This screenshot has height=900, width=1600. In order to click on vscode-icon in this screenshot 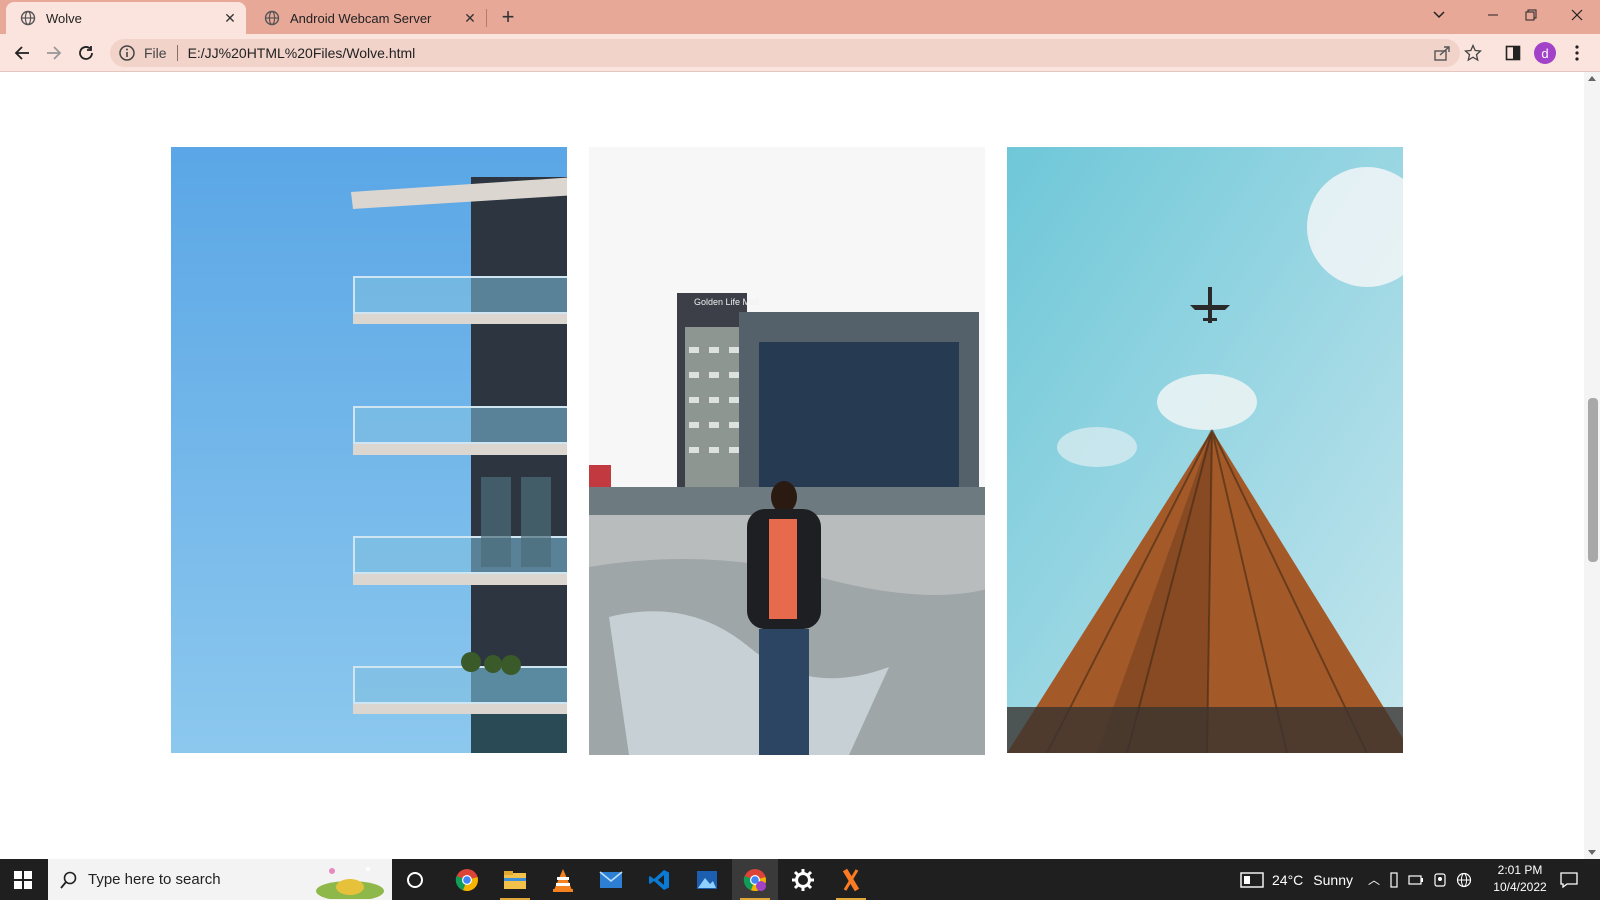, I will do `click(659, 879)`.